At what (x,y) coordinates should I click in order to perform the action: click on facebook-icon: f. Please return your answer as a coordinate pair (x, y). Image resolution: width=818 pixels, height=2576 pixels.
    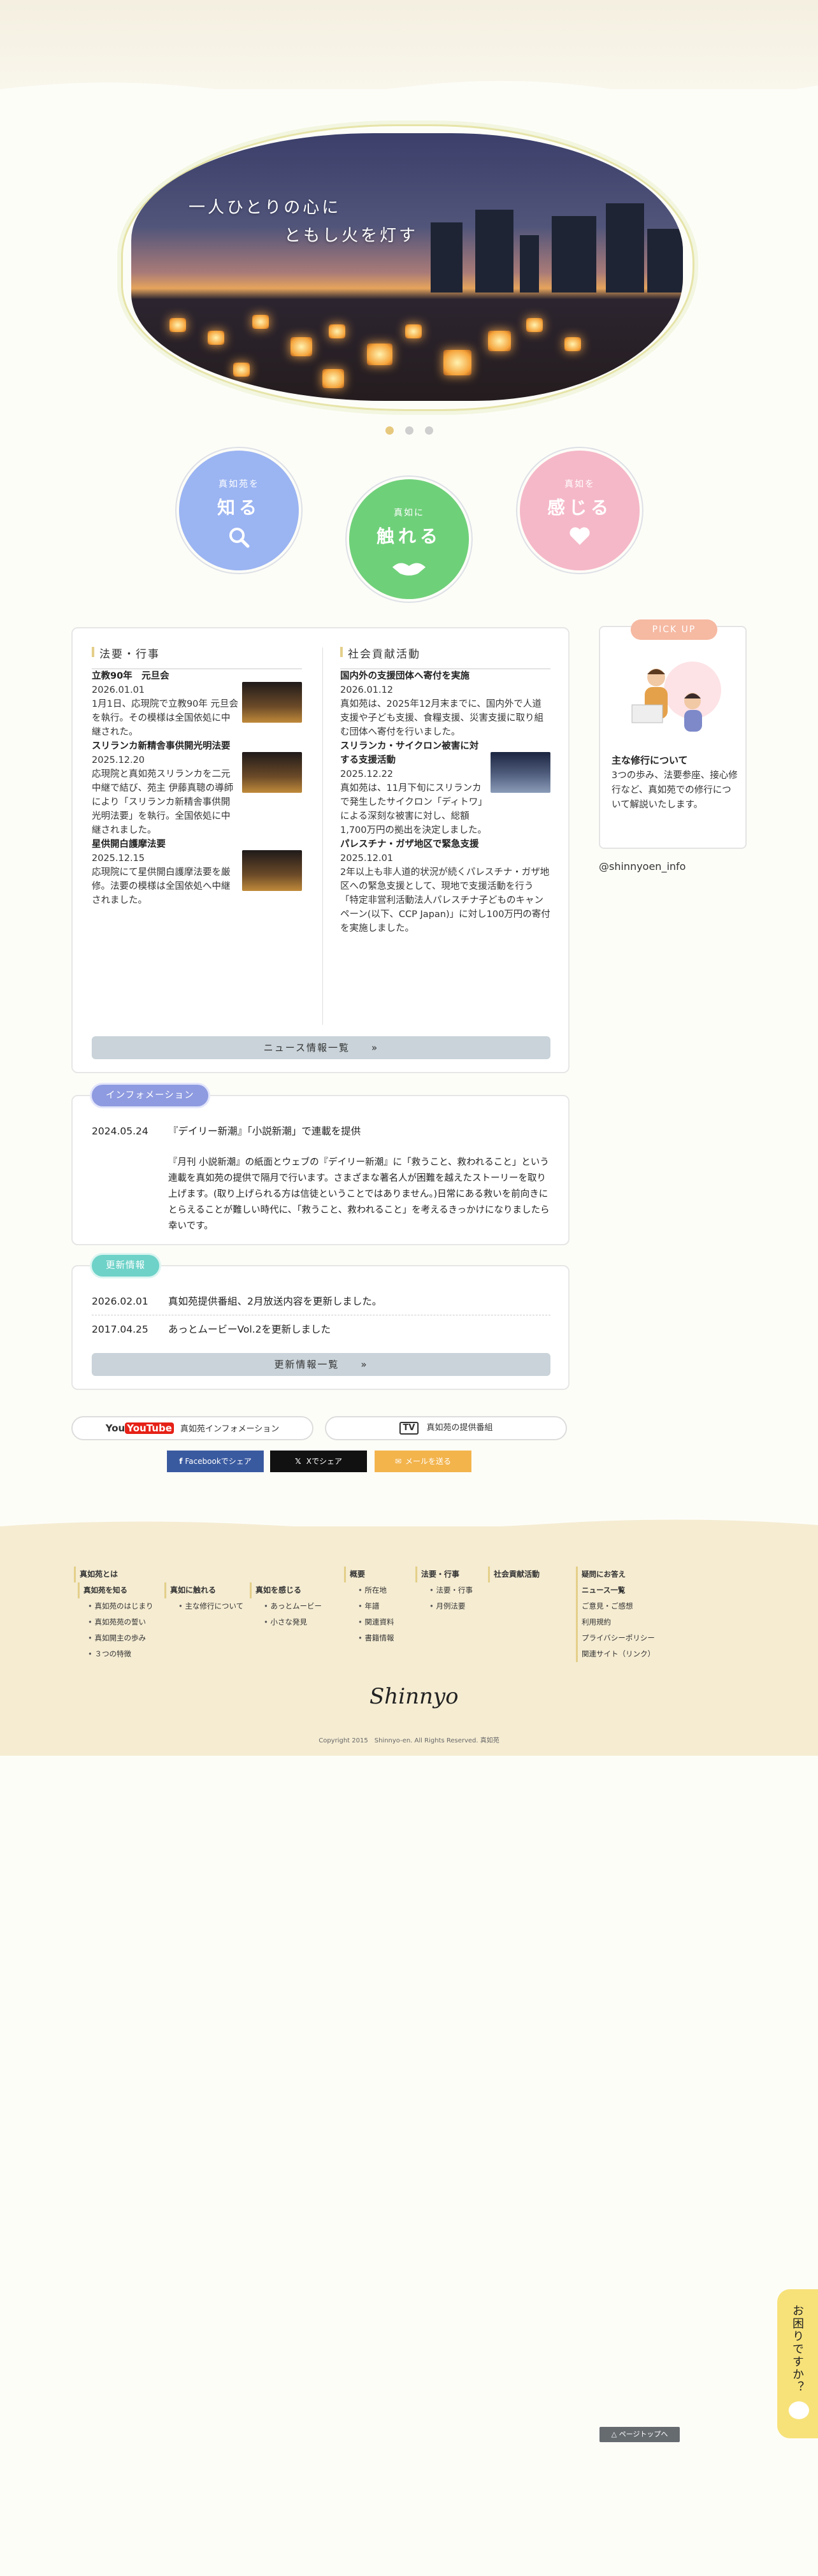
    Looking at the image, I should click on (181, 1461).